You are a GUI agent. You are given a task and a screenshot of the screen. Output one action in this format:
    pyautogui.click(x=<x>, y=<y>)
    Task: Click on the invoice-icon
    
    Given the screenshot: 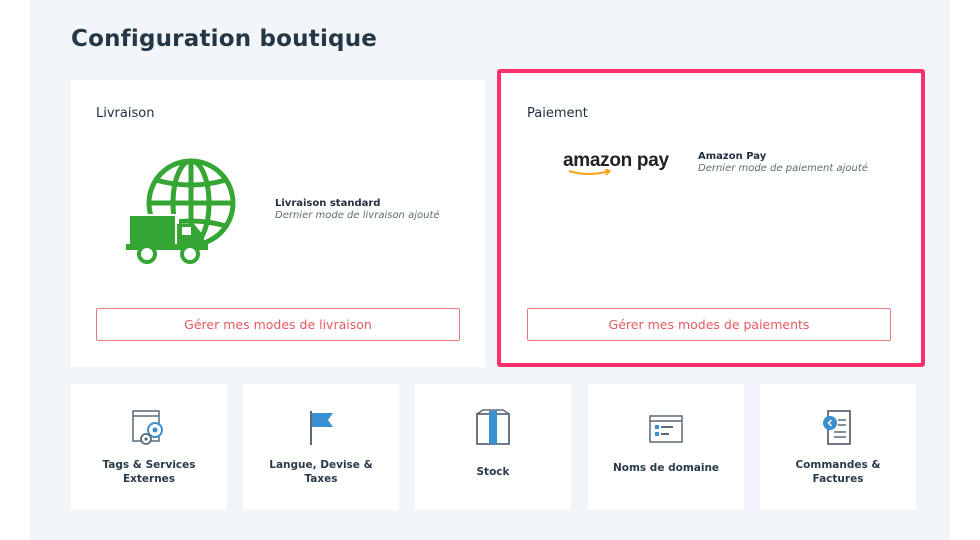 What is the action you would take?
    pyautogui.click(x=838, y=428)
    